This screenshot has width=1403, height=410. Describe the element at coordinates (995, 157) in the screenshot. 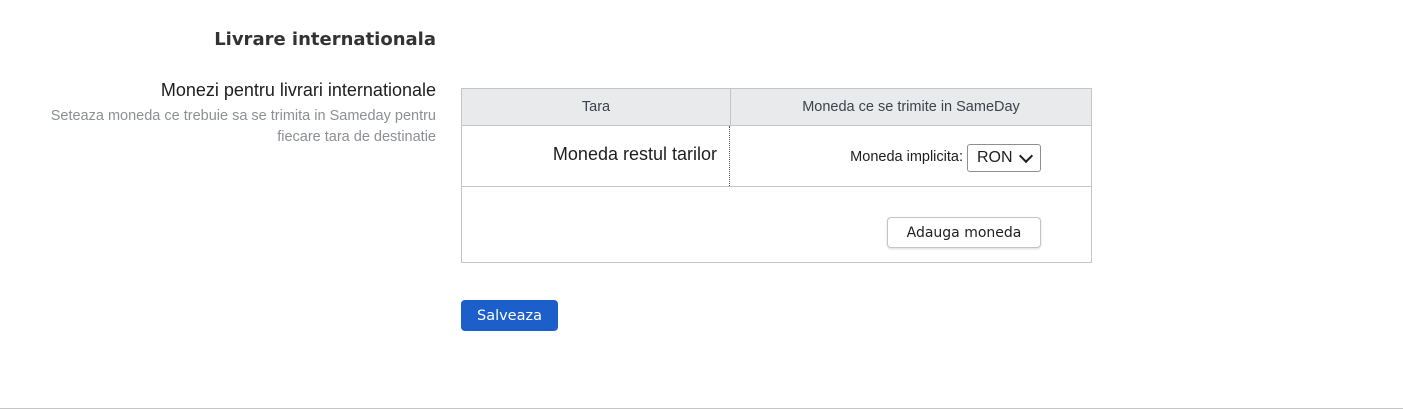

I see `currency-select-value: RON` at that location.